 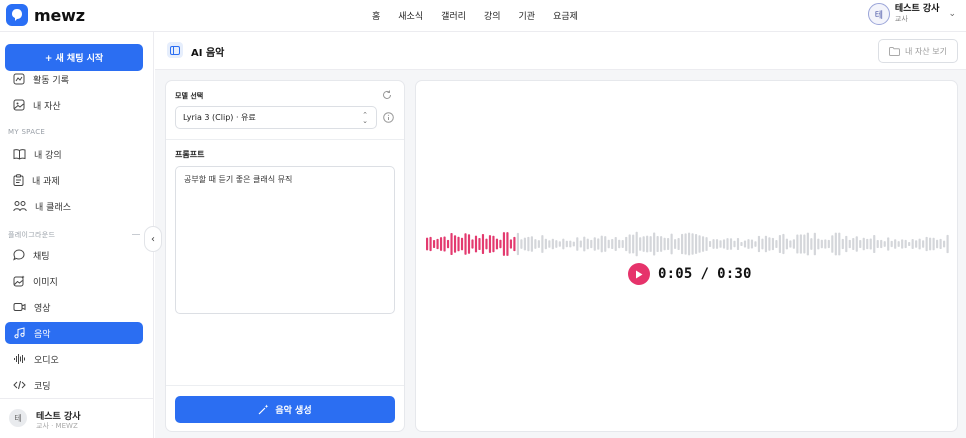 I want to click on model-select-value: Lyria 3 (Clip) · 유료, so click(x=219, y=117).